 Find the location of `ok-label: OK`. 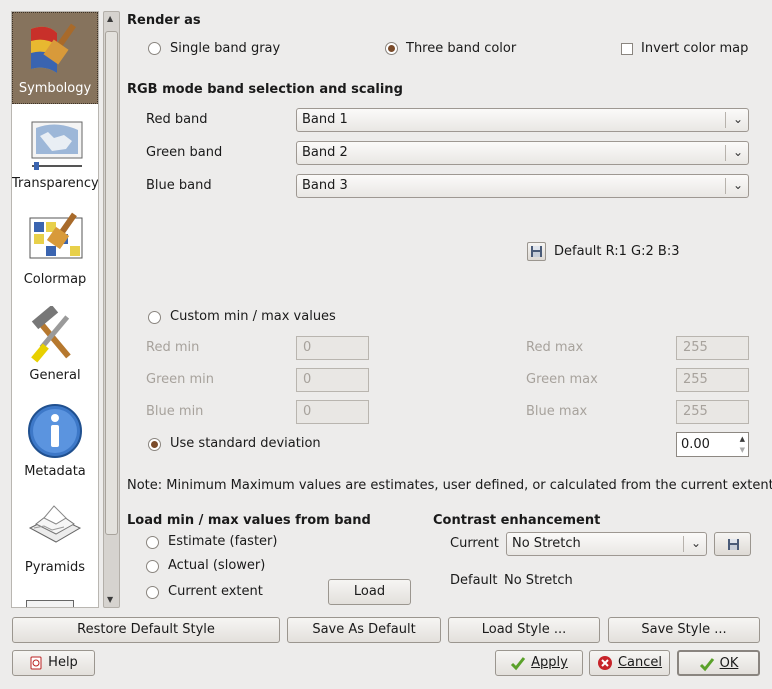

ok-label: OK is located at coordinates (729, 663).